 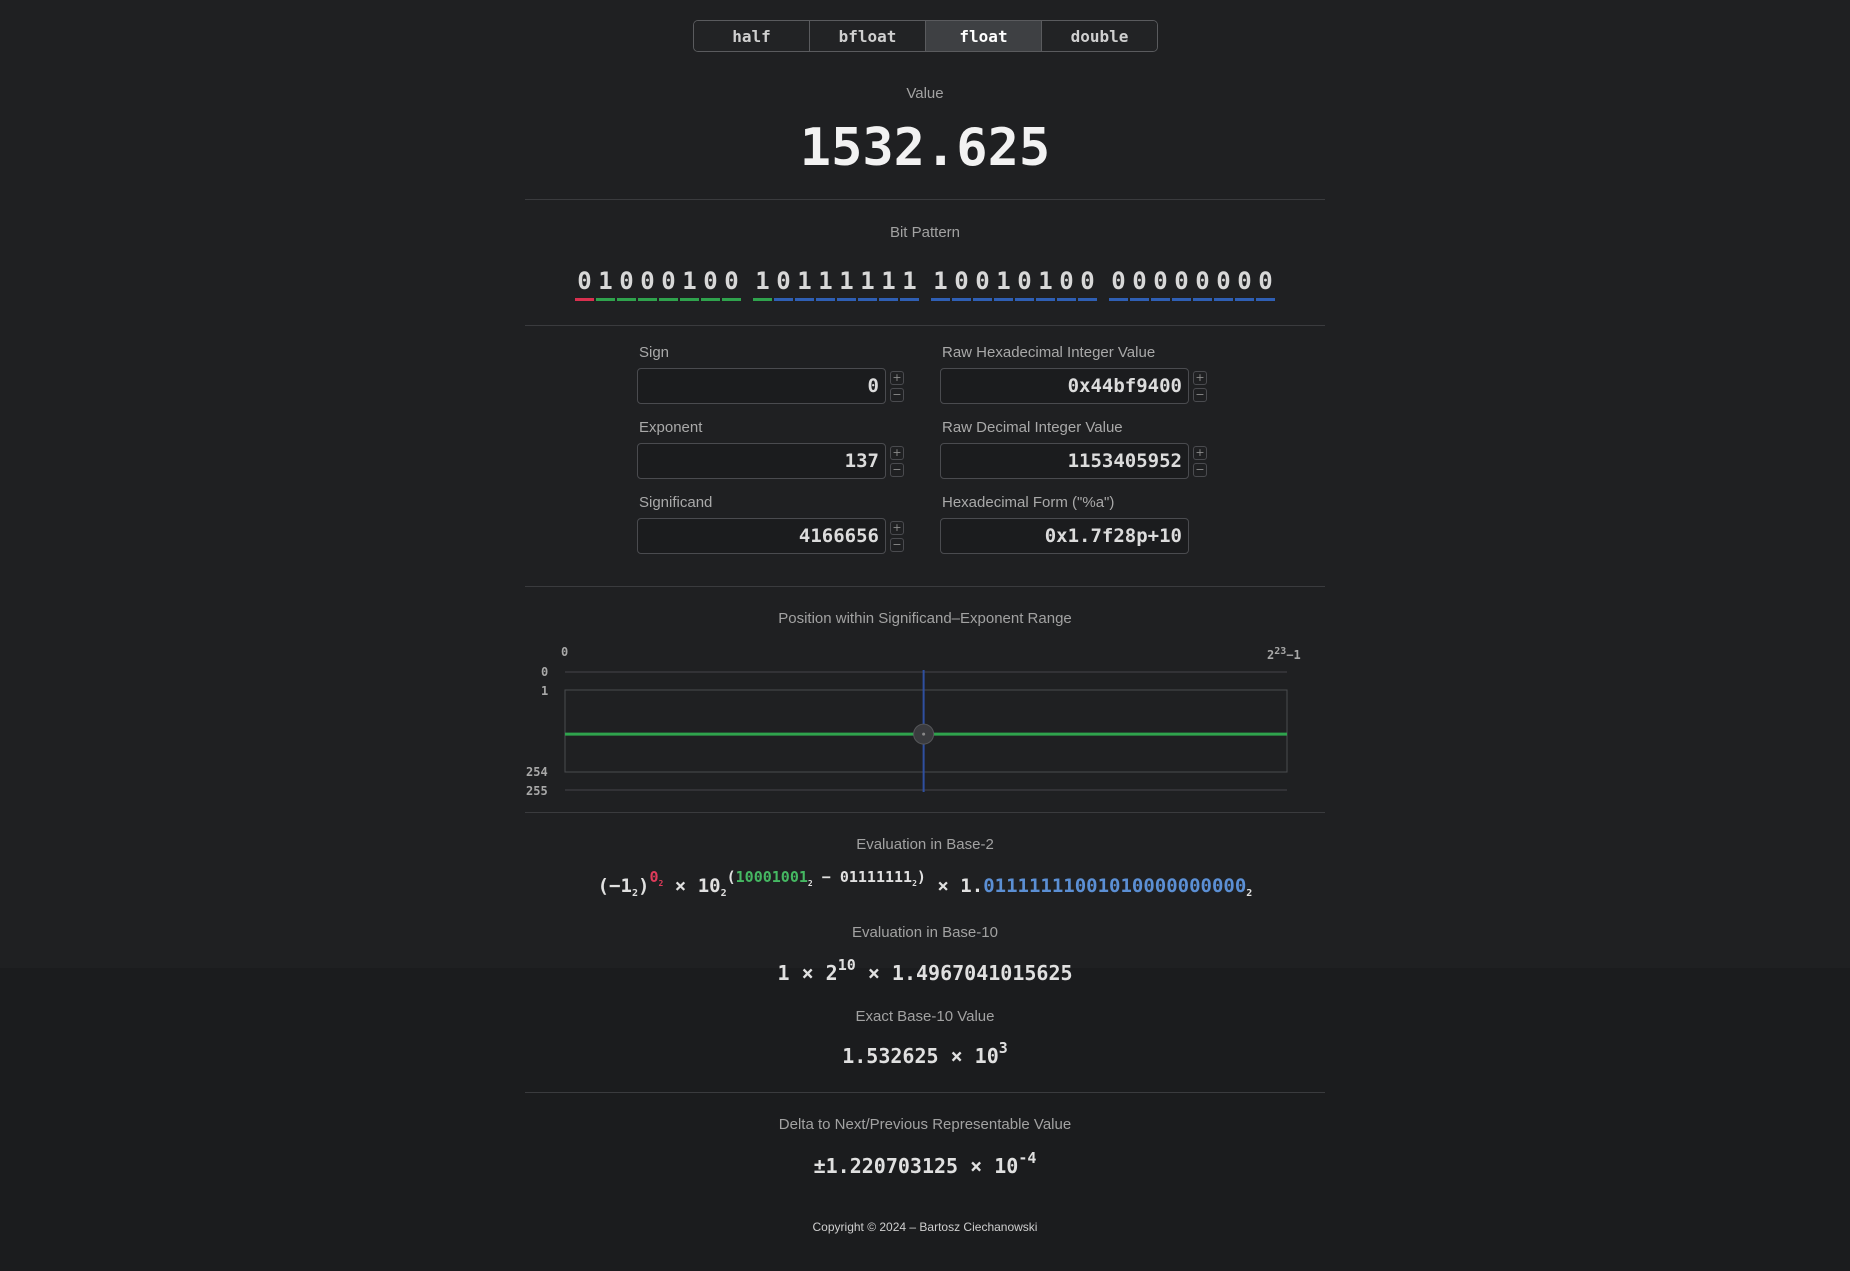 I want to click on significand-increment-button: +, so click(x=897, y=527).